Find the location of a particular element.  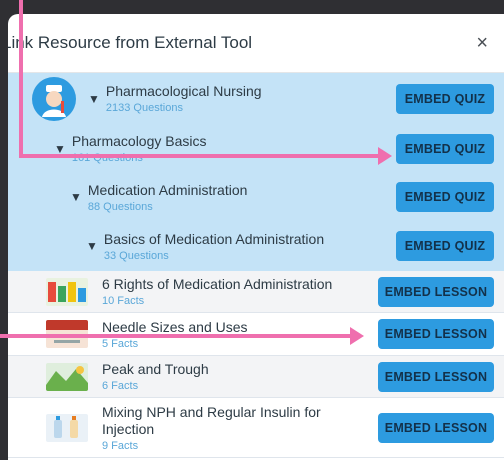

question-count: 2133 Questions is located at coordinates (144, 108).